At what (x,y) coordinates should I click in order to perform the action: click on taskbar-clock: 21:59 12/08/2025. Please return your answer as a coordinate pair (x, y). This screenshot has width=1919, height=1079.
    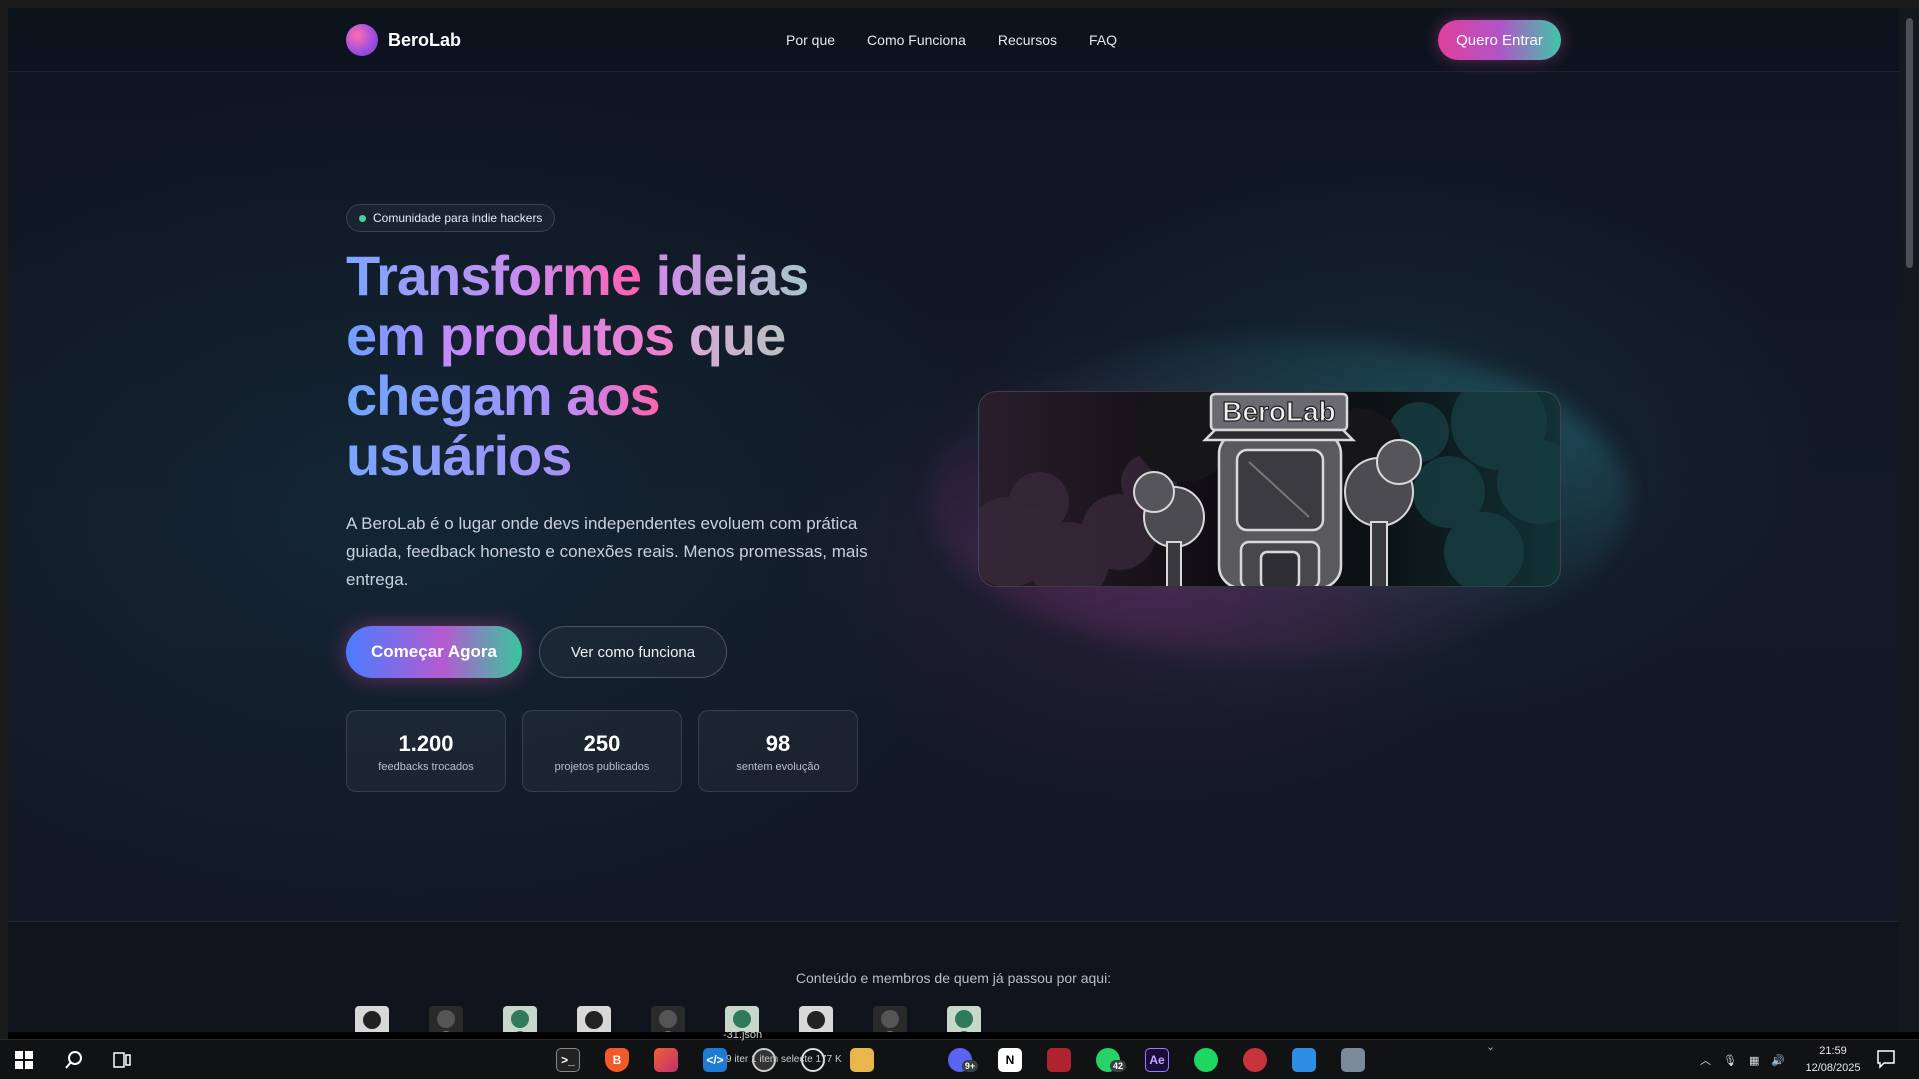
    Looking at the image, I should click on (1833, 1060).